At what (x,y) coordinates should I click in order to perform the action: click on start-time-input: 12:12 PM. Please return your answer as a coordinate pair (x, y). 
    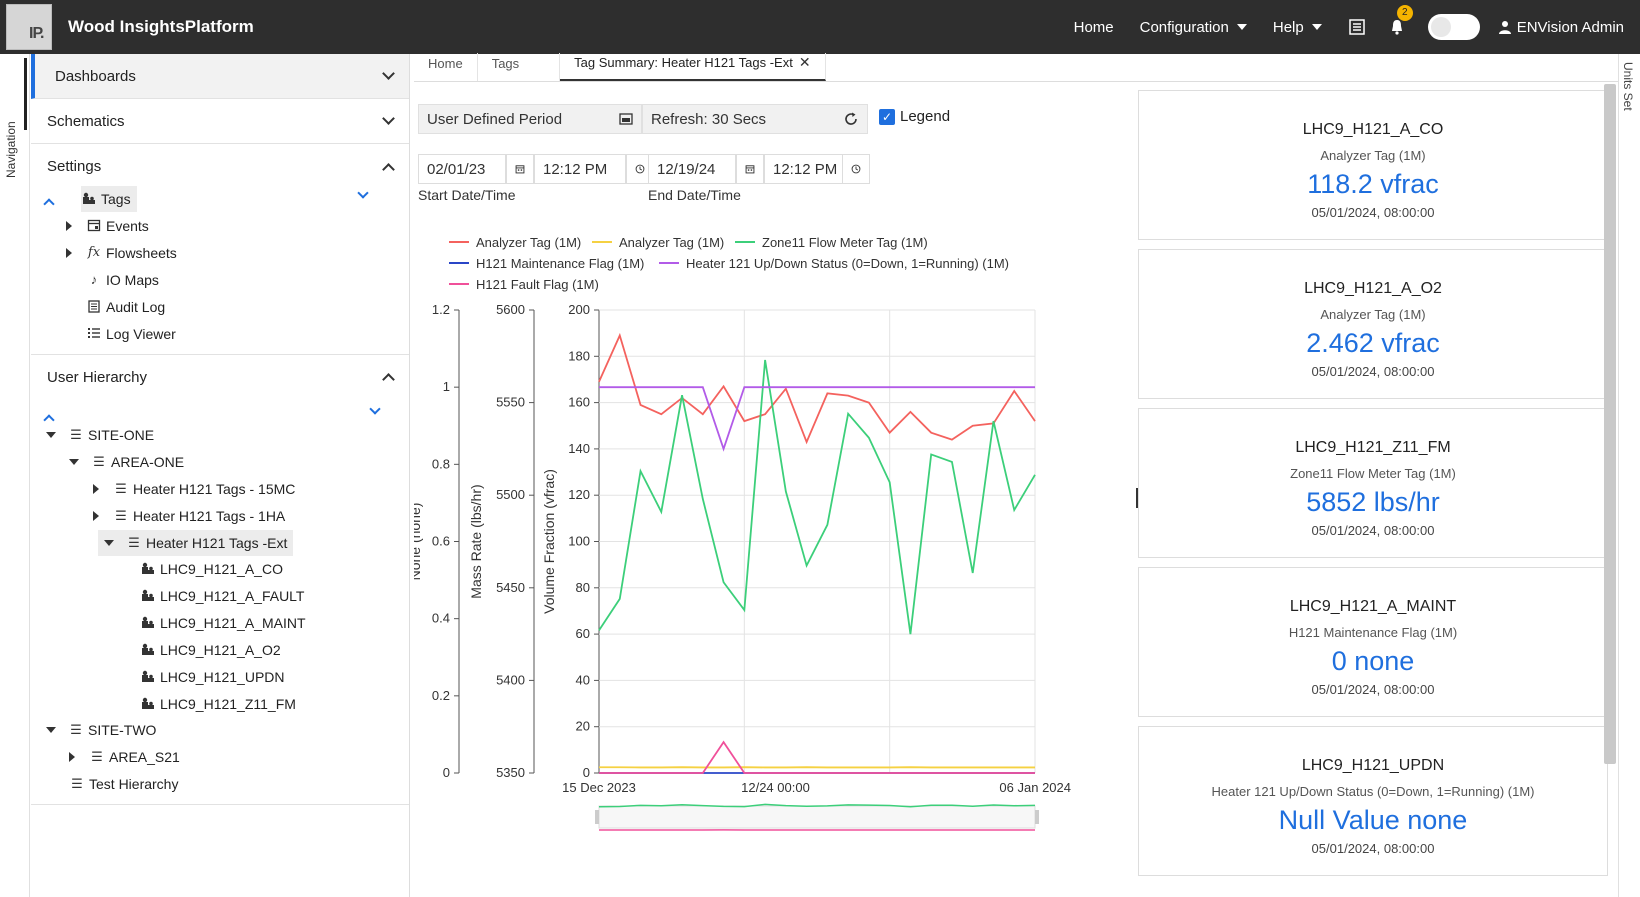
    Looking at the image, I should click on (580, 169).